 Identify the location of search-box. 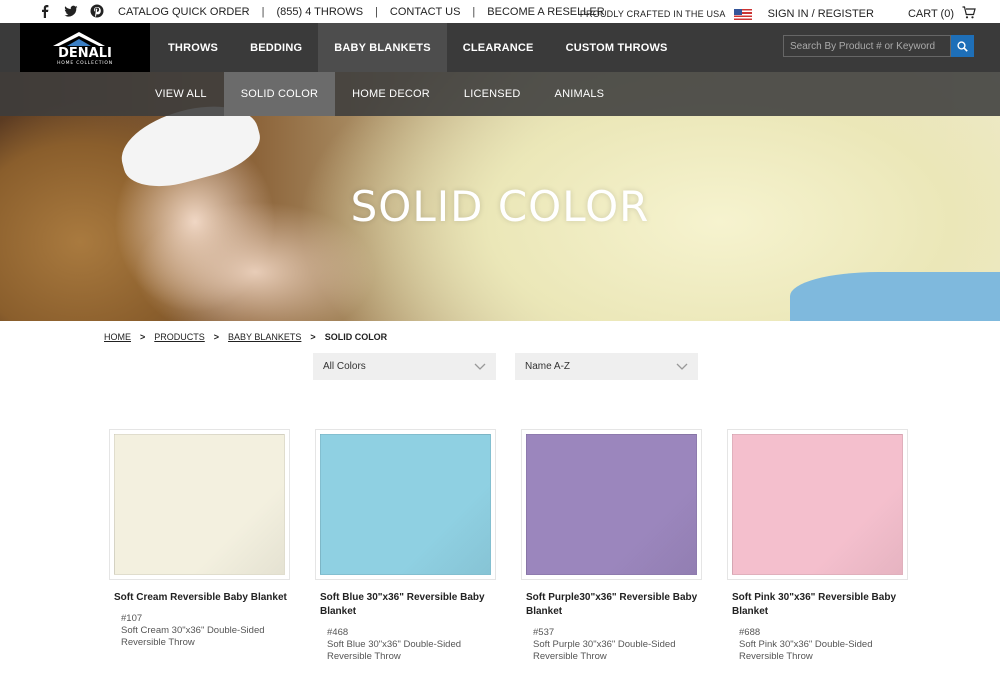
(878, 46).